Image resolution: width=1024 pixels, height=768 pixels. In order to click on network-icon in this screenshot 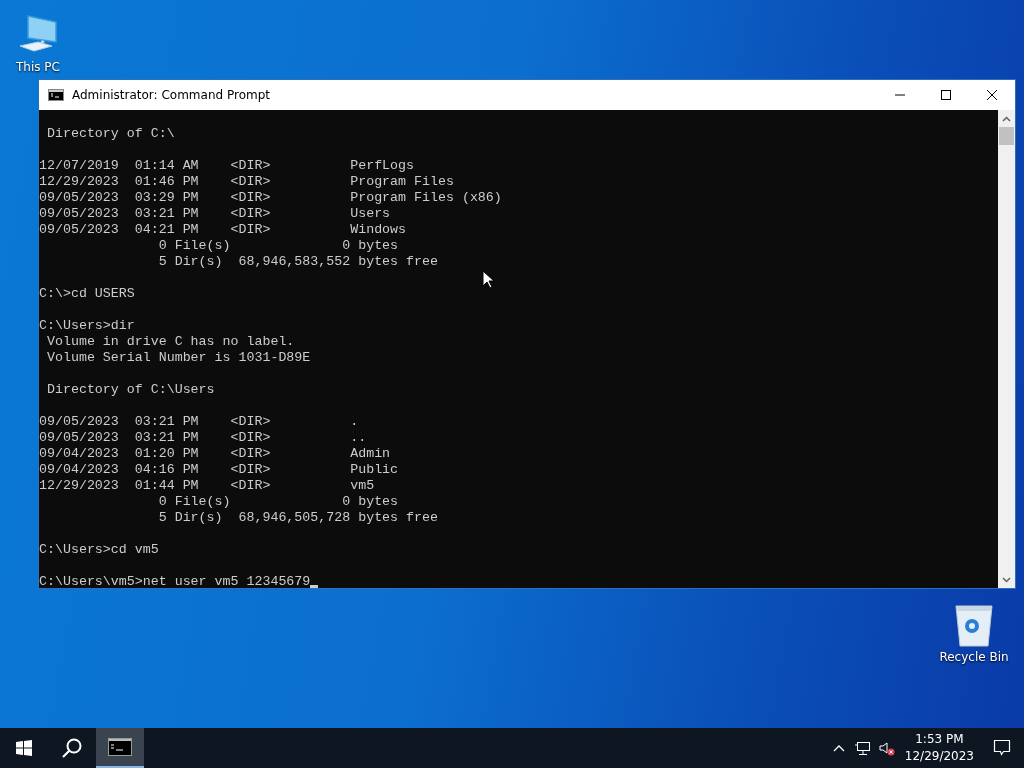, I will do `click(862, 748)`.